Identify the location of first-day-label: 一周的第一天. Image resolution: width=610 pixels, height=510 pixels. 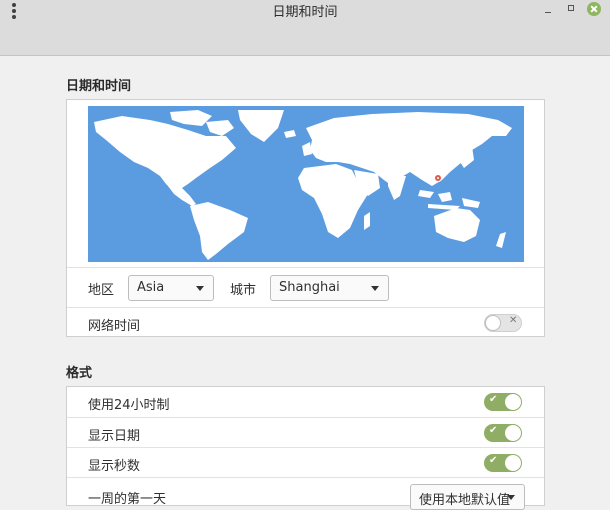
(127, 499).